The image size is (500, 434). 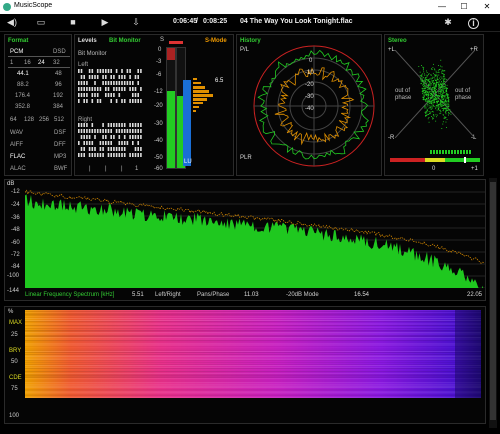 I want to click on mark-3: |, so click(x=122, y=169).